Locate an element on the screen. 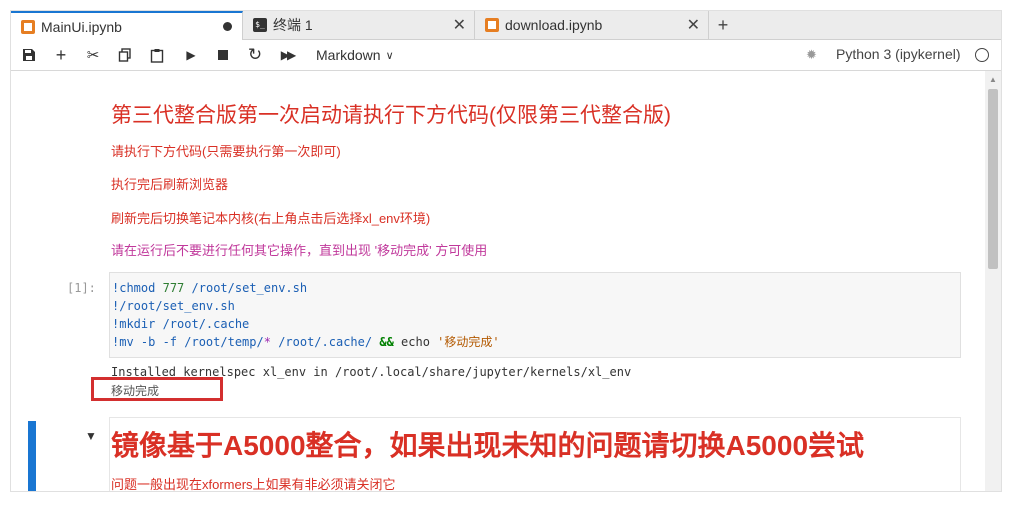  save-icon is located at coordinates (29, 55).